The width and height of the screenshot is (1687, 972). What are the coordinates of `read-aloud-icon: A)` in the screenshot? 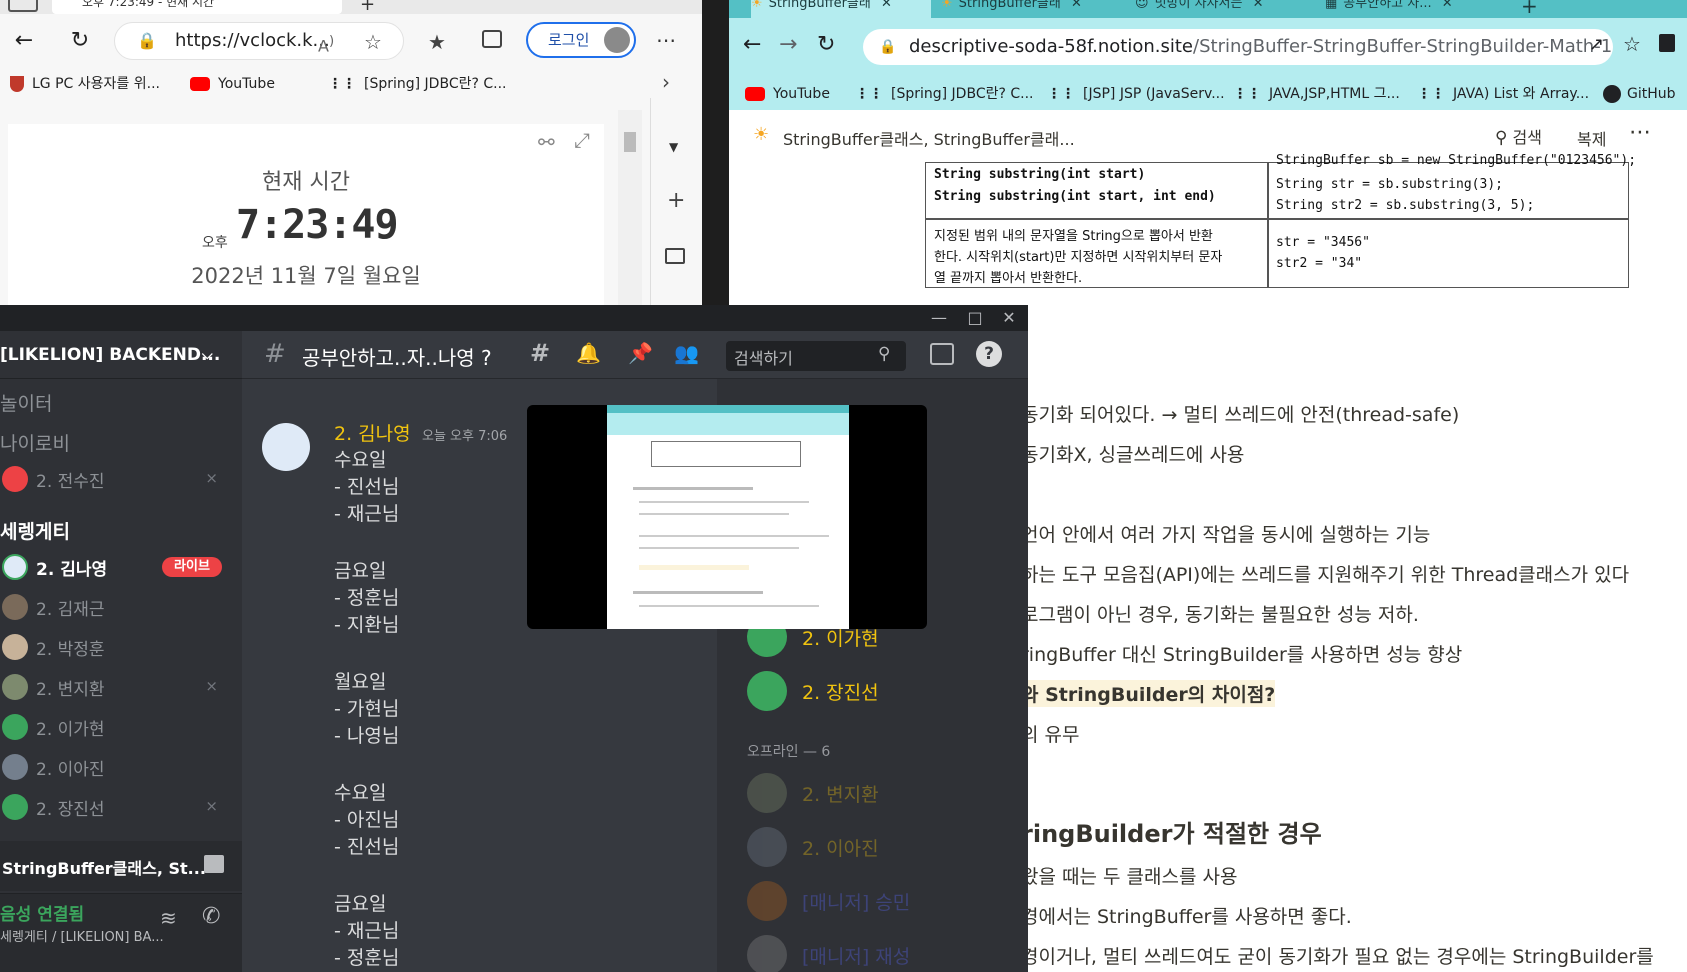 It's located at (326, 44).